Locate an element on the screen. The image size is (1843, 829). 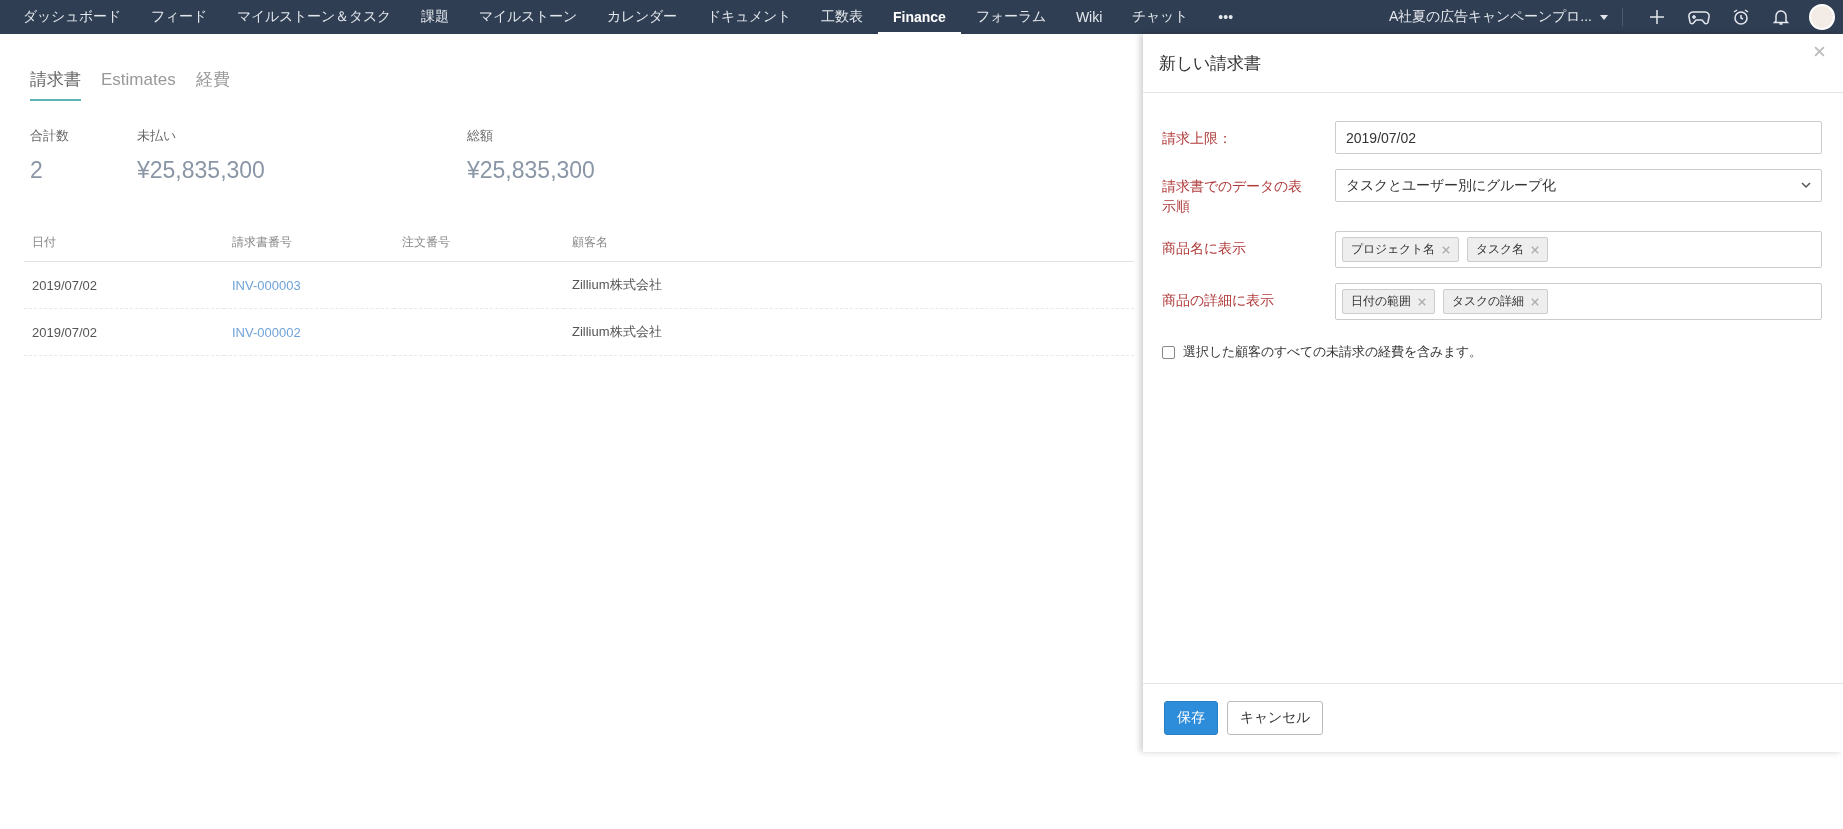
alarm-clock-icon is located at coordinates (1741, 17).